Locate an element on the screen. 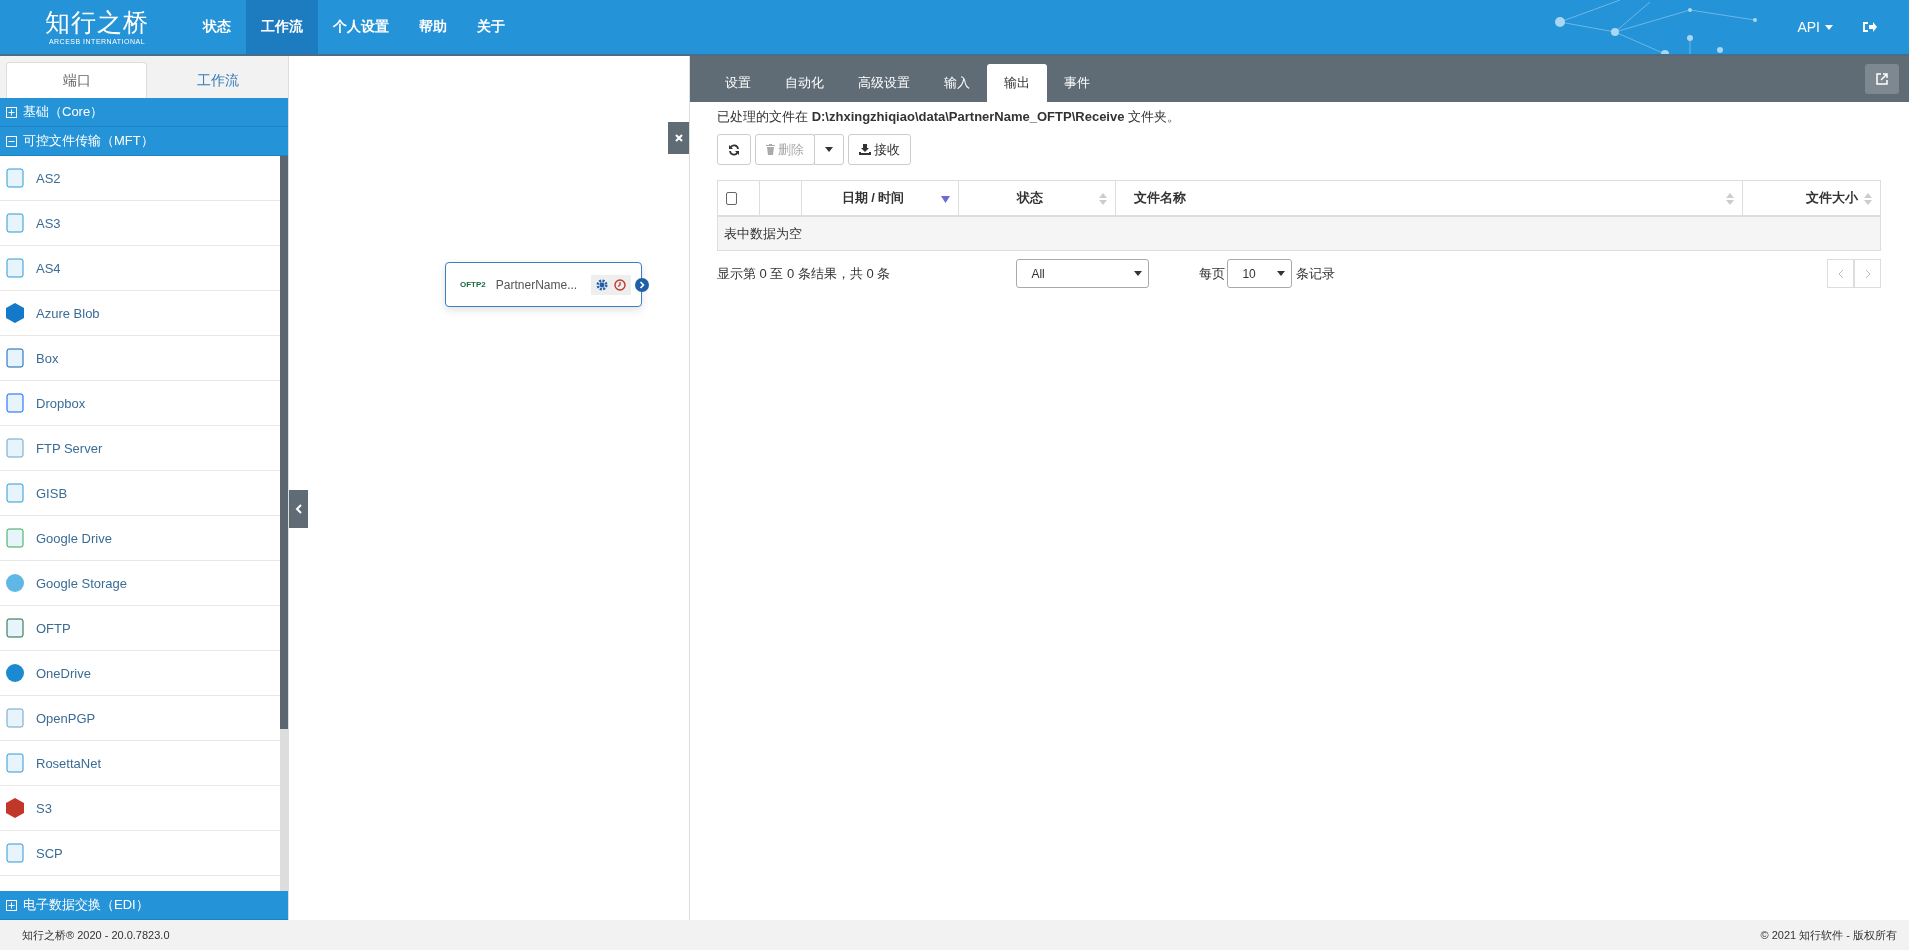  select-all-checkbox is located at coordinates (731, 198).